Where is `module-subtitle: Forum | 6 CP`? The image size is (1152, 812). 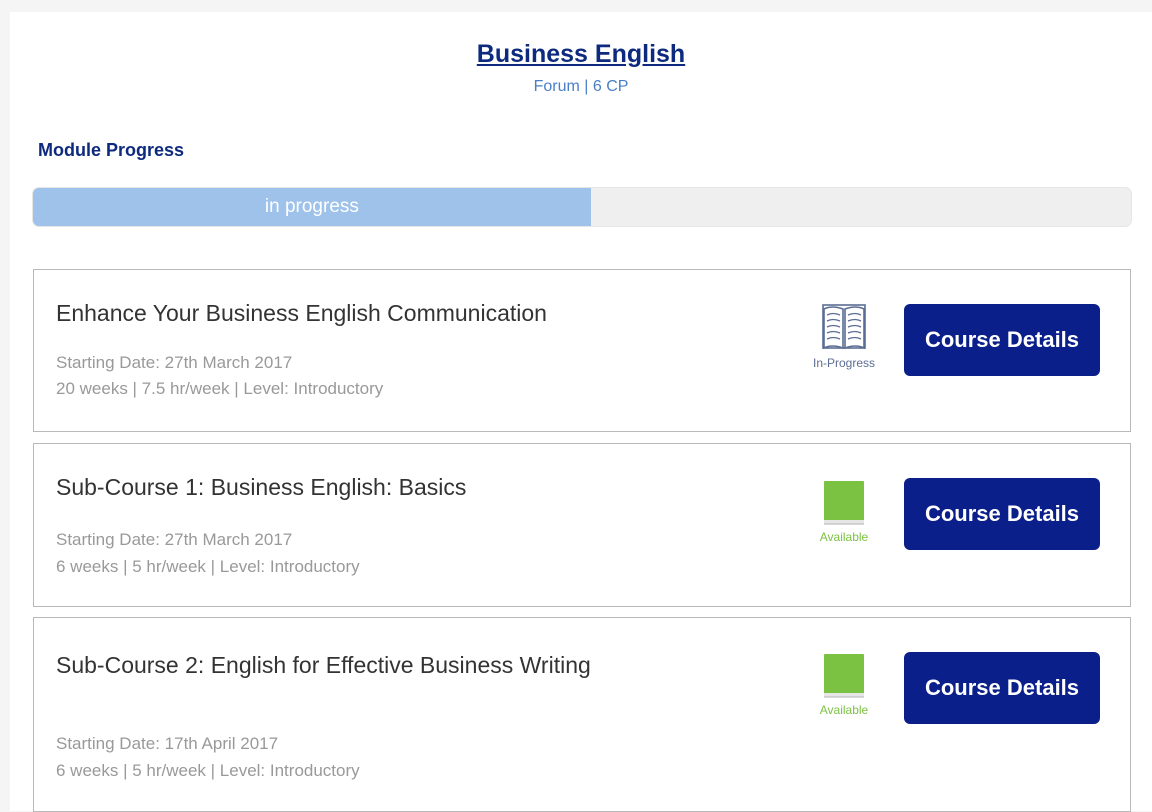
module-subtitle: Forum | 6 CP is located at coordinates (581, 86).